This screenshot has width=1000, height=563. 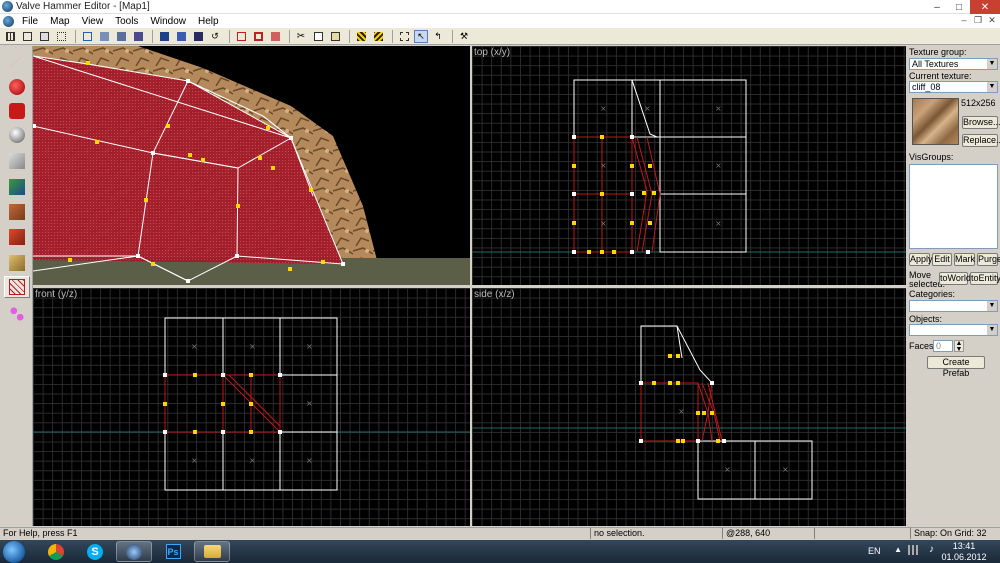 I want to click on mdi-close-button: ✕, so click(x=992, y=20).